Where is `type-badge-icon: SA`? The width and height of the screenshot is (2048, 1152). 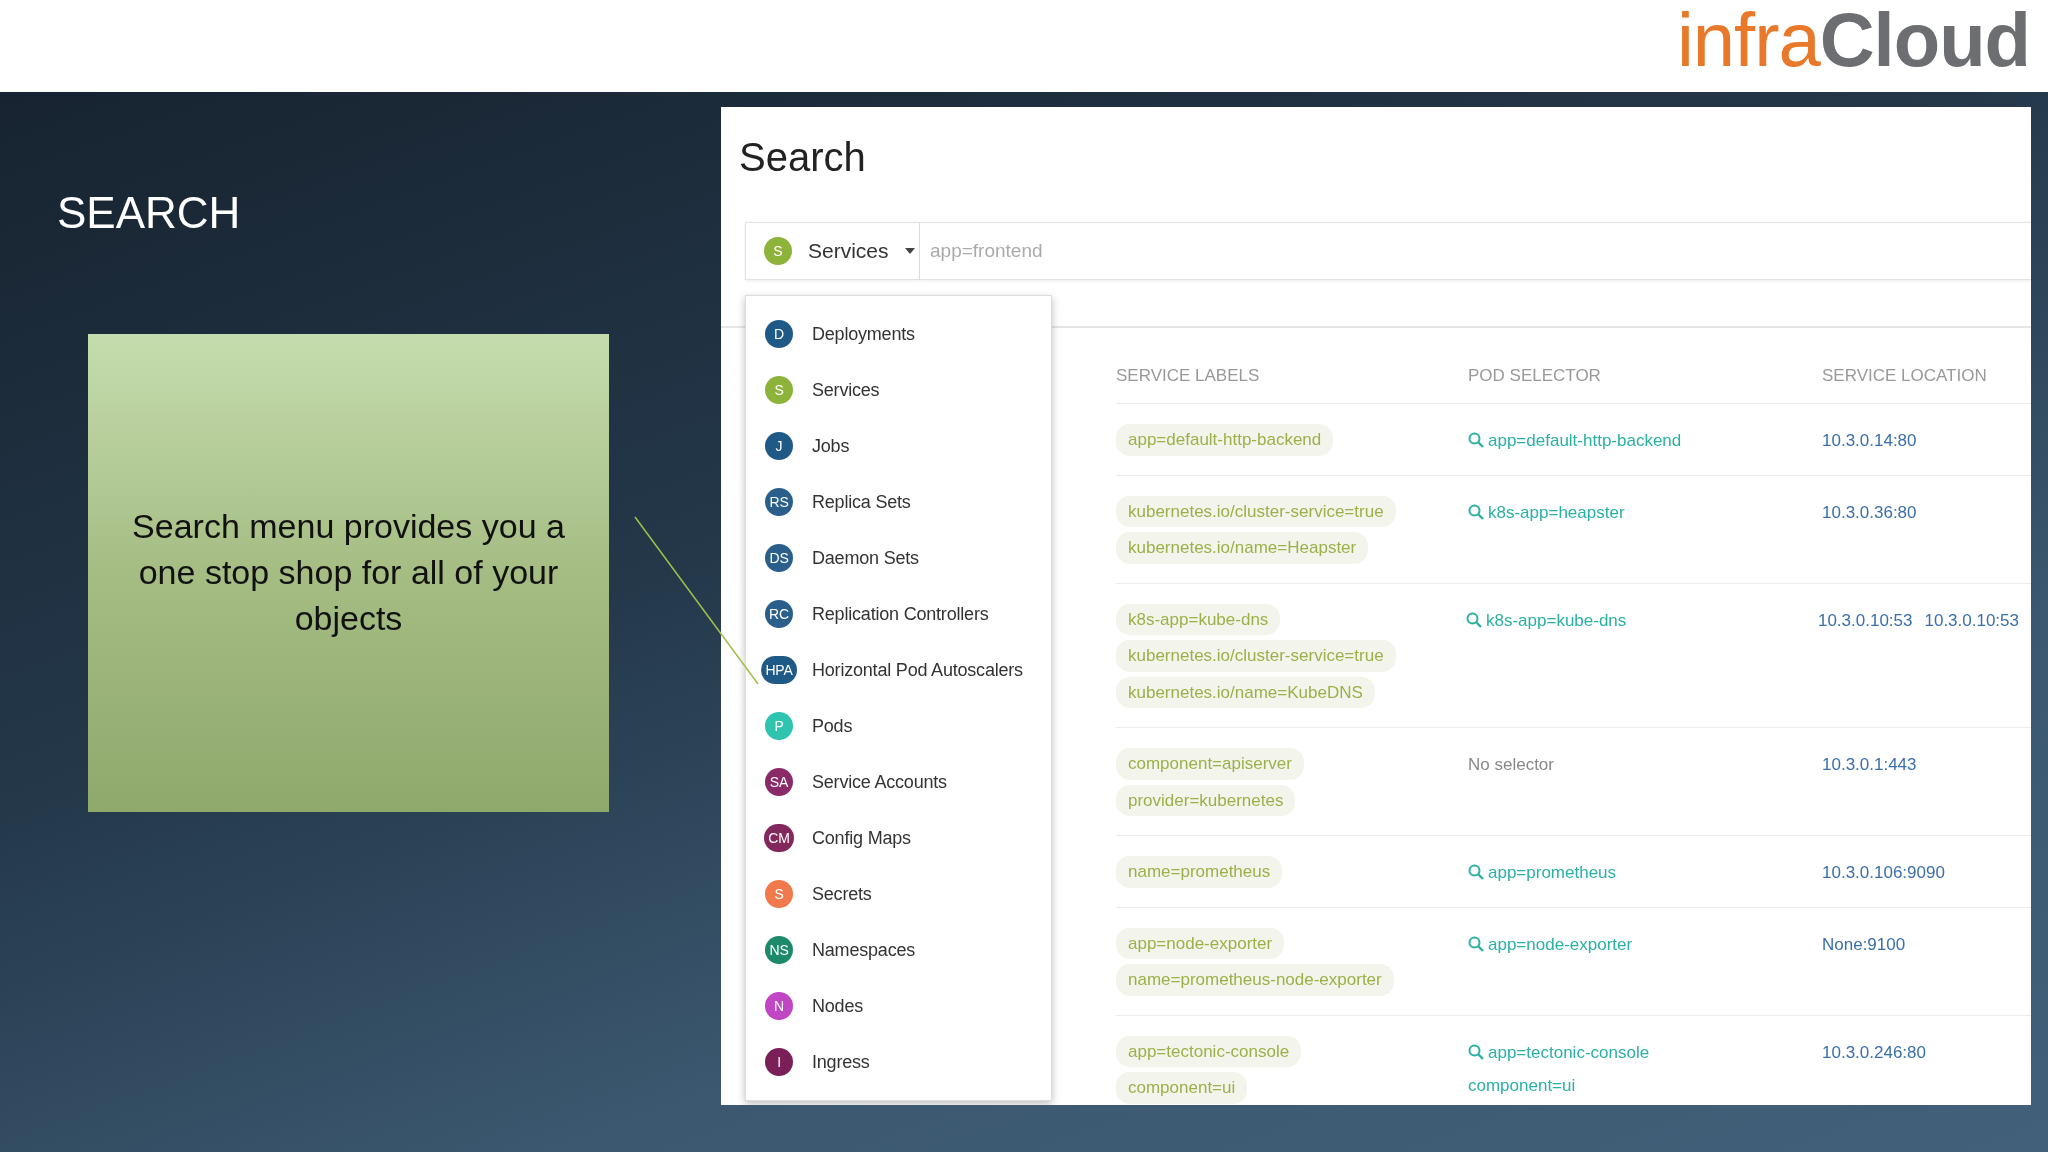
type-badge-icon: SA is located at coordinates (779, 782).